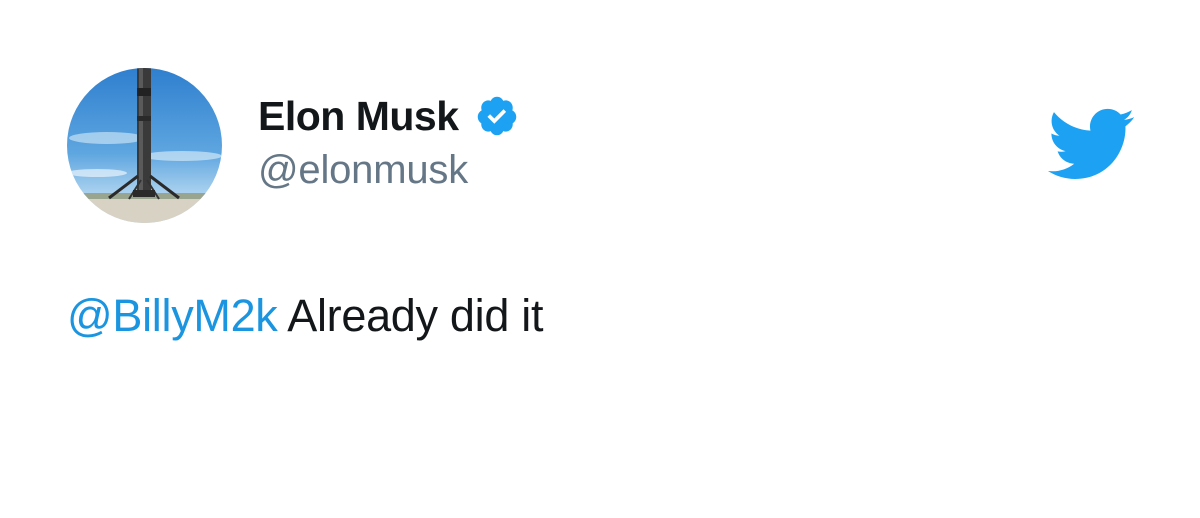  I want to click on verified-badge-icon, so click(497, 116).